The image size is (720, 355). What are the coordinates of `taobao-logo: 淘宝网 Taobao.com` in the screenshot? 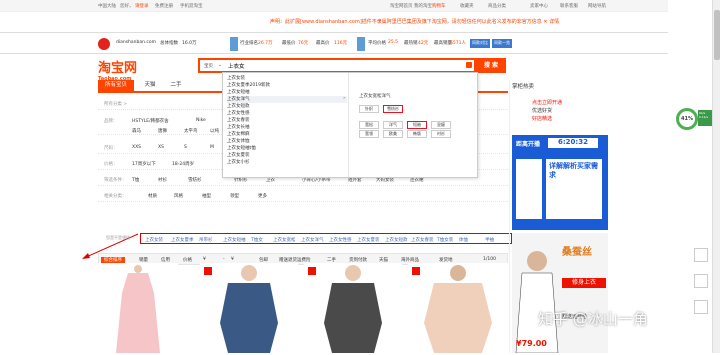 It's located at (117, 69).